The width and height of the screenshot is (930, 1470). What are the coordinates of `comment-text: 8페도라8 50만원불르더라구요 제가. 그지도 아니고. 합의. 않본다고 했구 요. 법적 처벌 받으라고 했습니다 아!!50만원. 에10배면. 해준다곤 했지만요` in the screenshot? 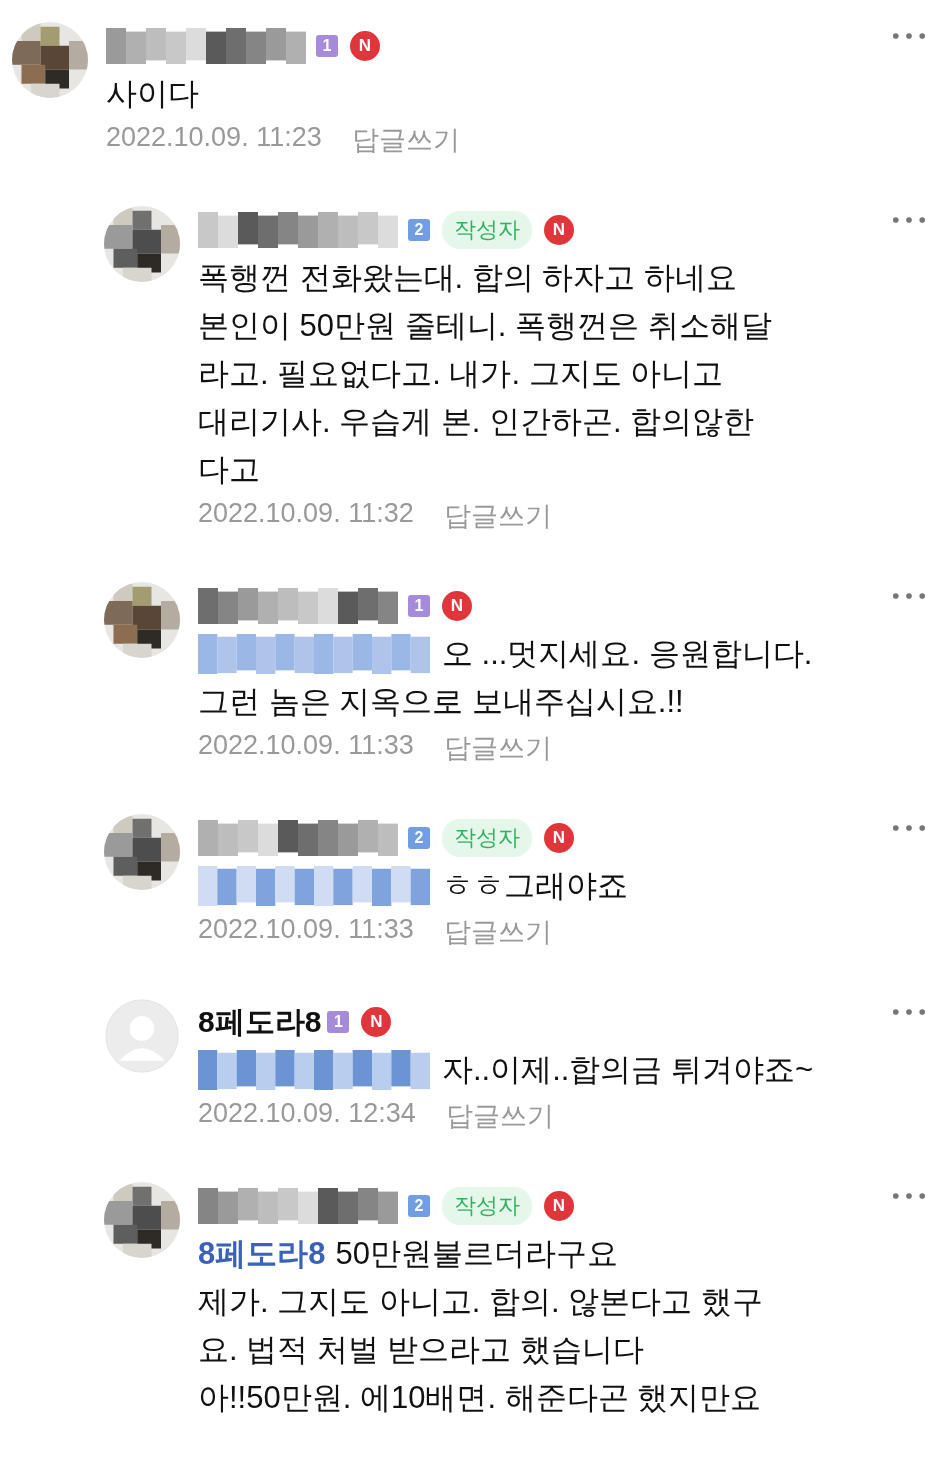 It's located at (481, 1326).